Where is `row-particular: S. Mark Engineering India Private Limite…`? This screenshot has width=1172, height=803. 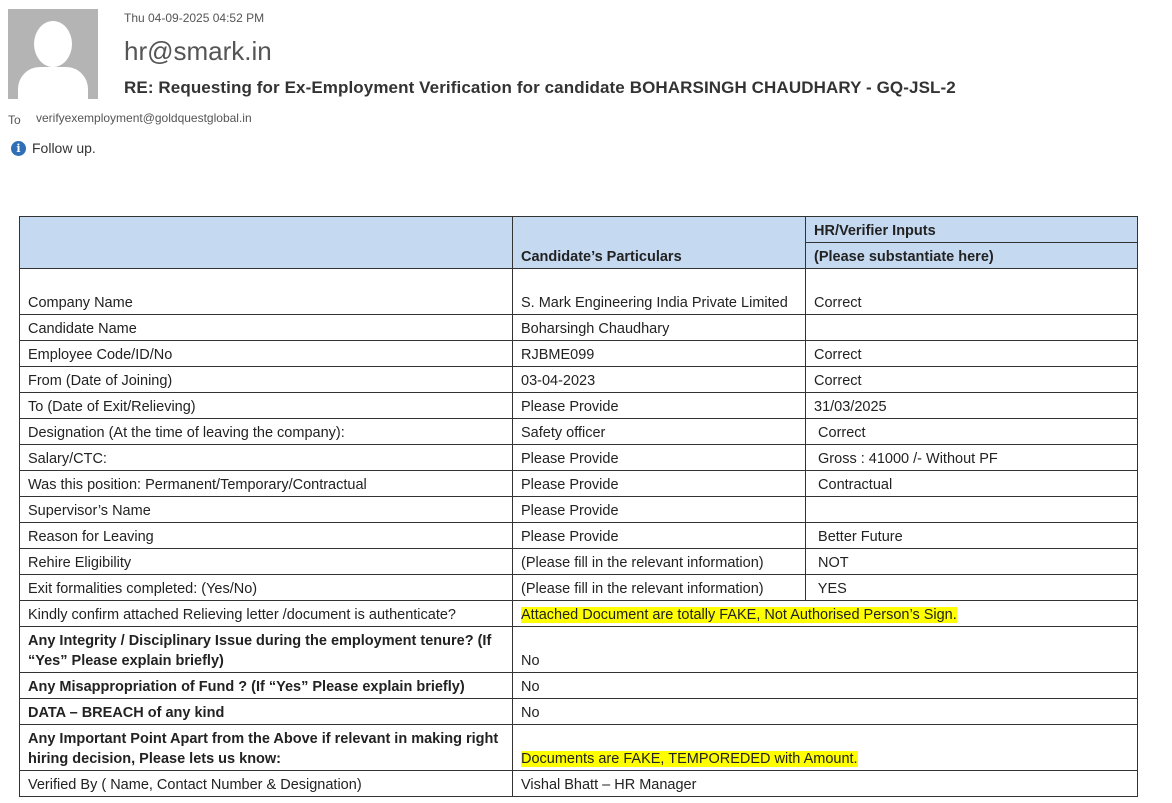 row-particular: S. Mark Engineering India Private Limite… is located at coordinates (659, 291).